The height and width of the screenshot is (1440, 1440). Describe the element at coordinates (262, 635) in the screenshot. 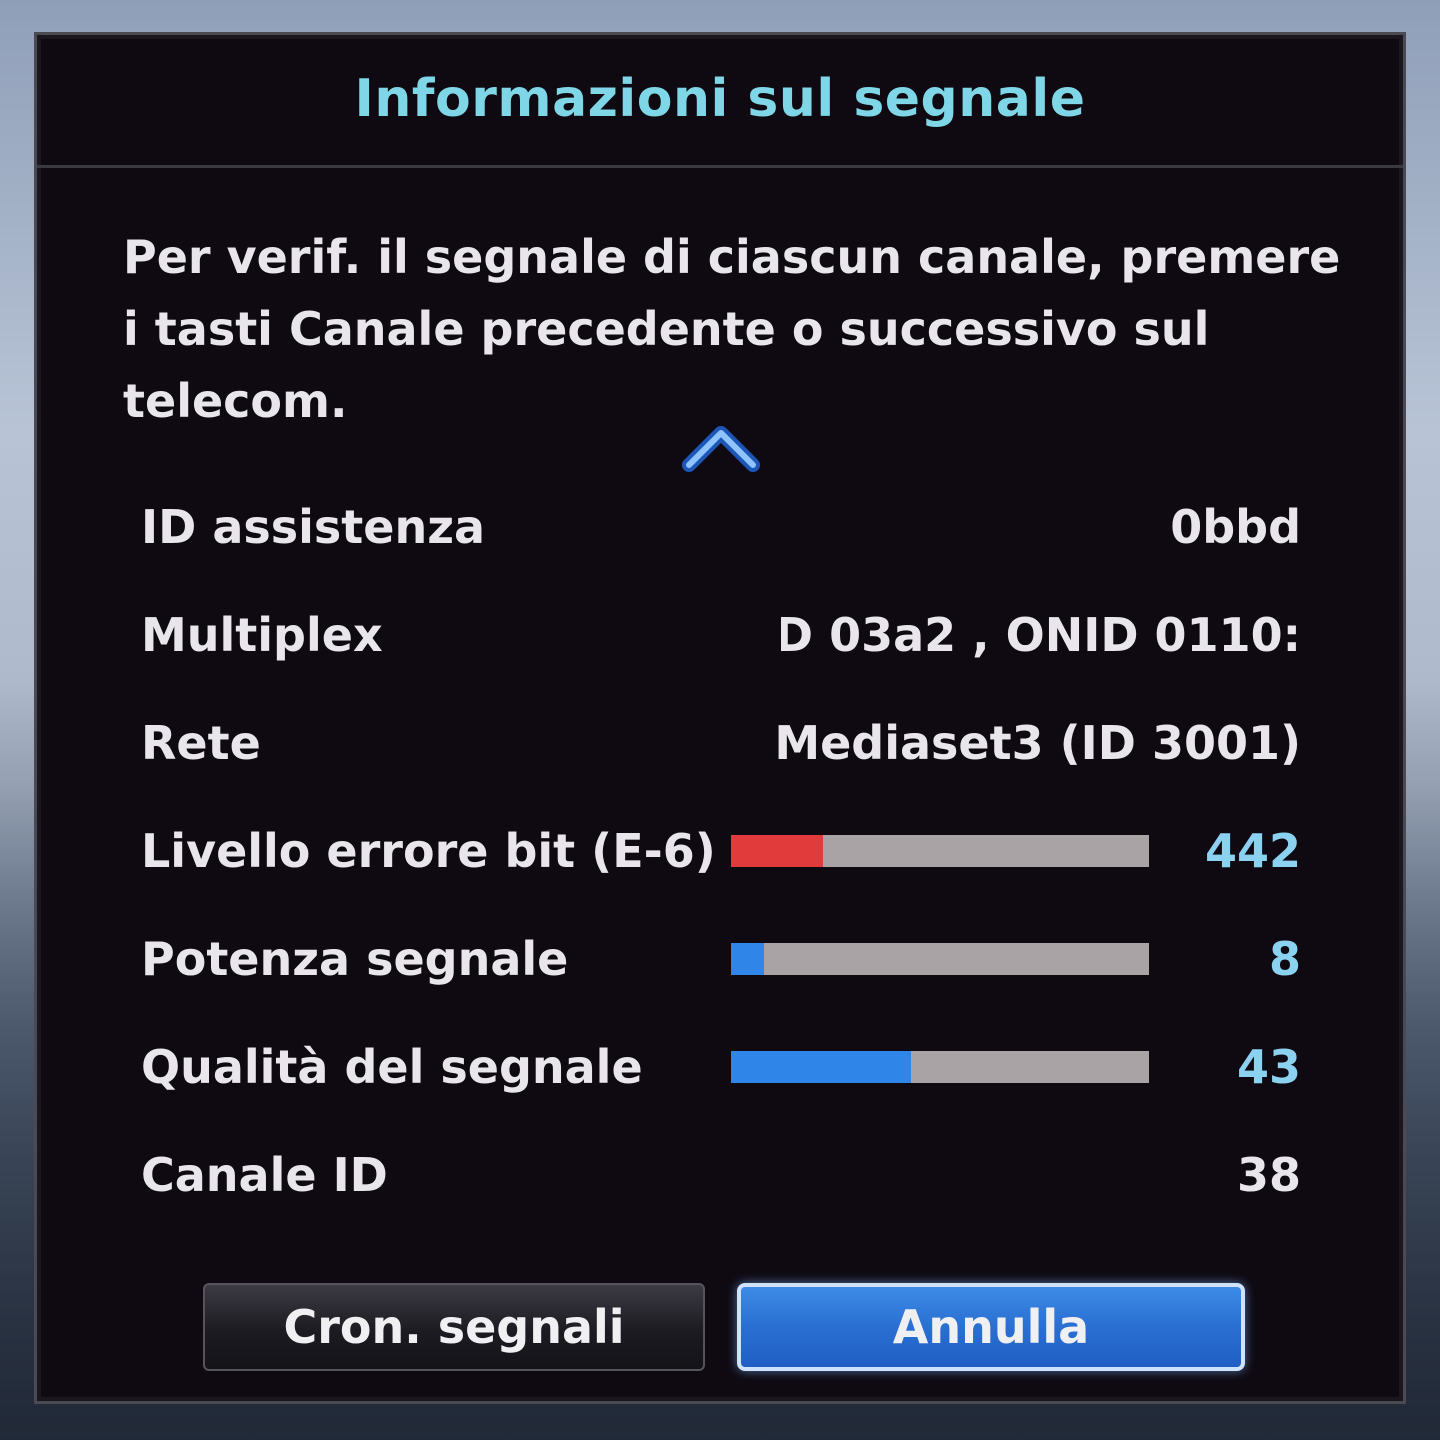

I see `multiplex-label: Multiplex` at that location.